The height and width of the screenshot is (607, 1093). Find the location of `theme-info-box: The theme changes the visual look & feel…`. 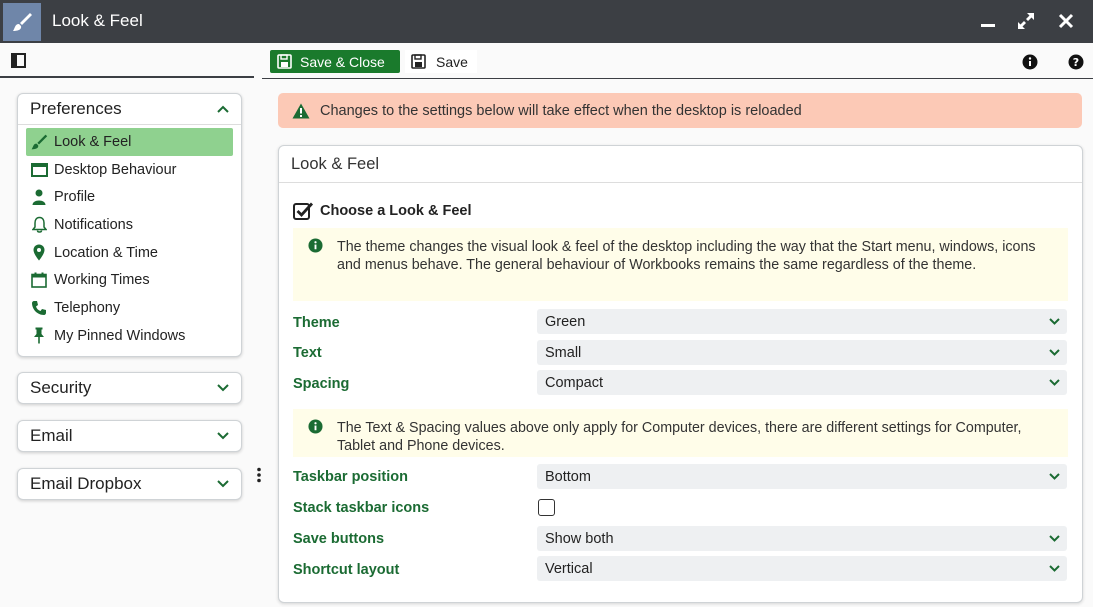

theme-info-box: The theme changes the visual look & feel… is located at coordinates (680, 264).